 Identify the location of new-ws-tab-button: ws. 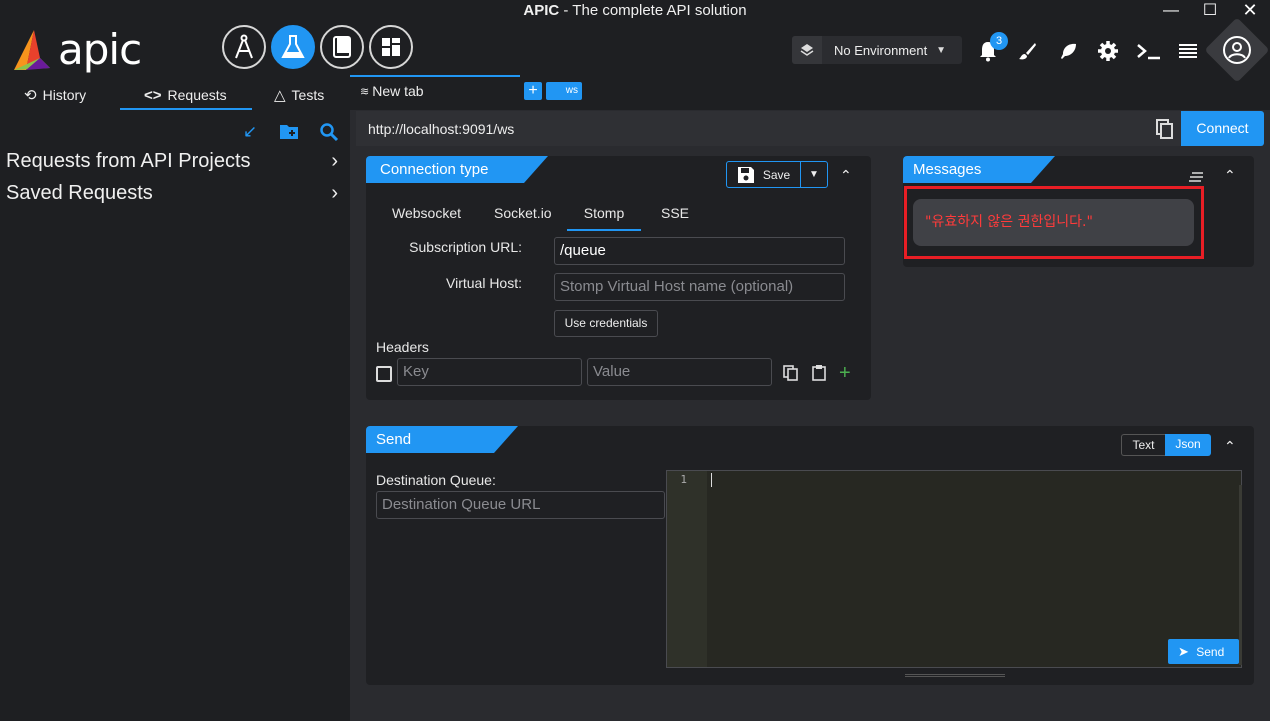
(564, 91).